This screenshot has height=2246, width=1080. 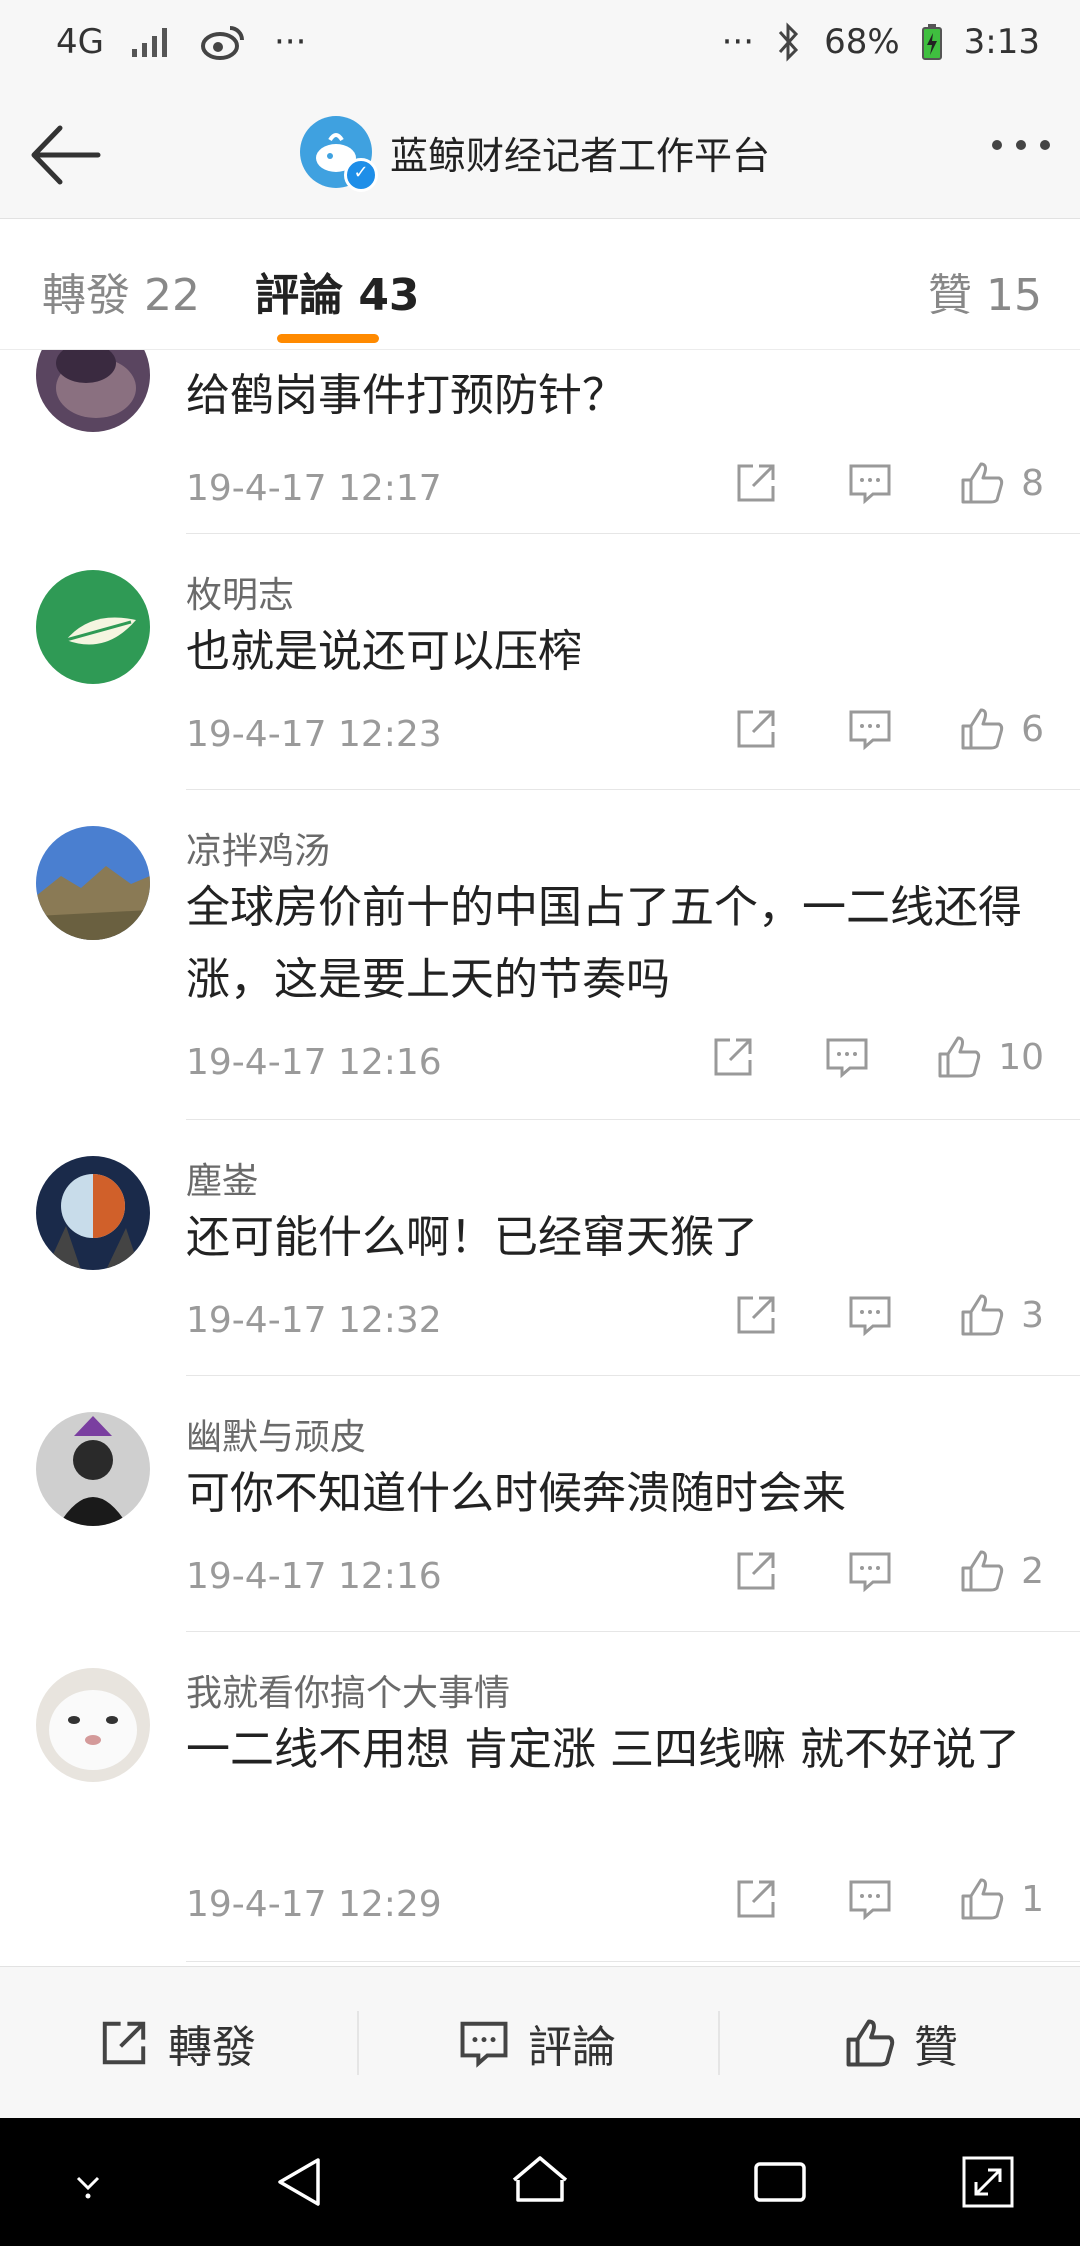 I want to click on status-left: 4G ···, so click(x=181, y=42).